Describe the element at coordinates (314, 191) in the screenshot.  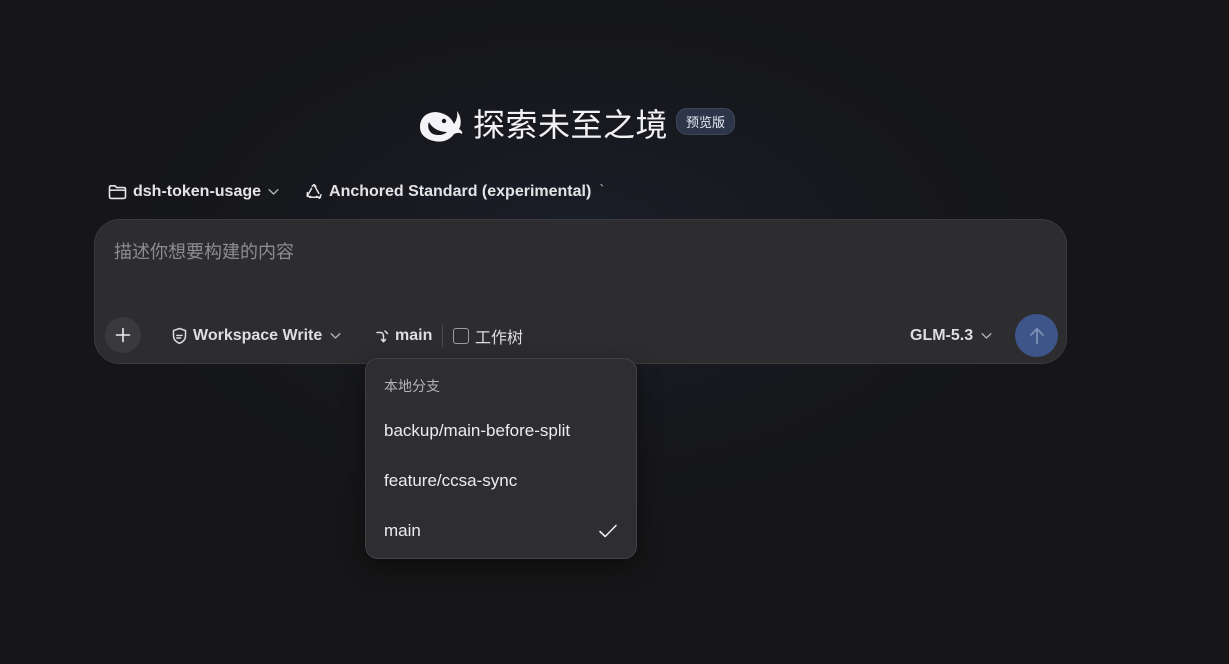
I see `recycle-icon` at that location.